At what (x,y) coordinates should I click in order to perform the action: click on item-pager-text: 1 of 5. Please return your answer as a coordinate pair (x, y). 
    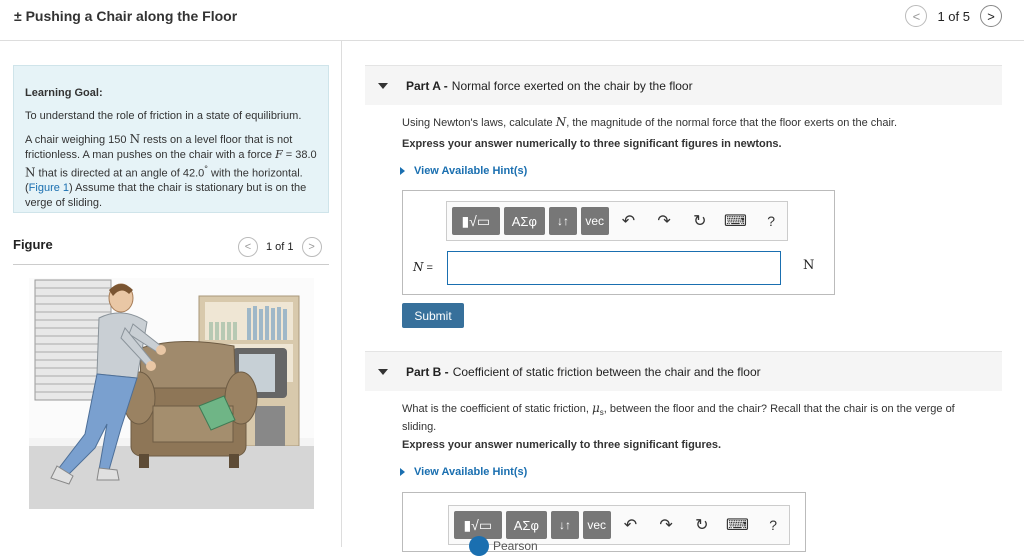
    Looking at the image, I should click on (953, 16).